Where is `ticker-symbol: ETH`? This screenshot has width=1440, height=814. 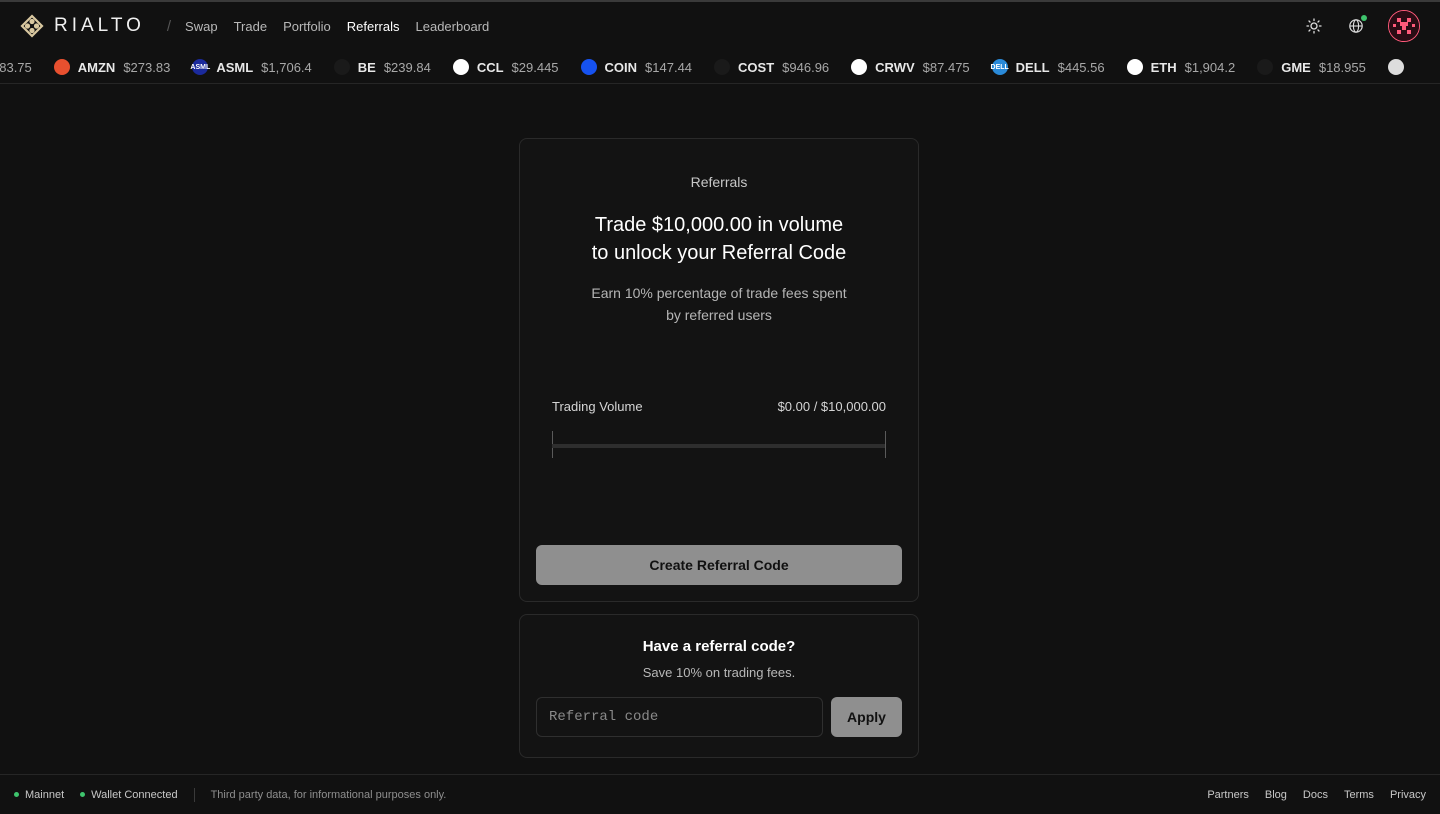
ticker-symbol: ETH is located at coordinates (1163, 67).